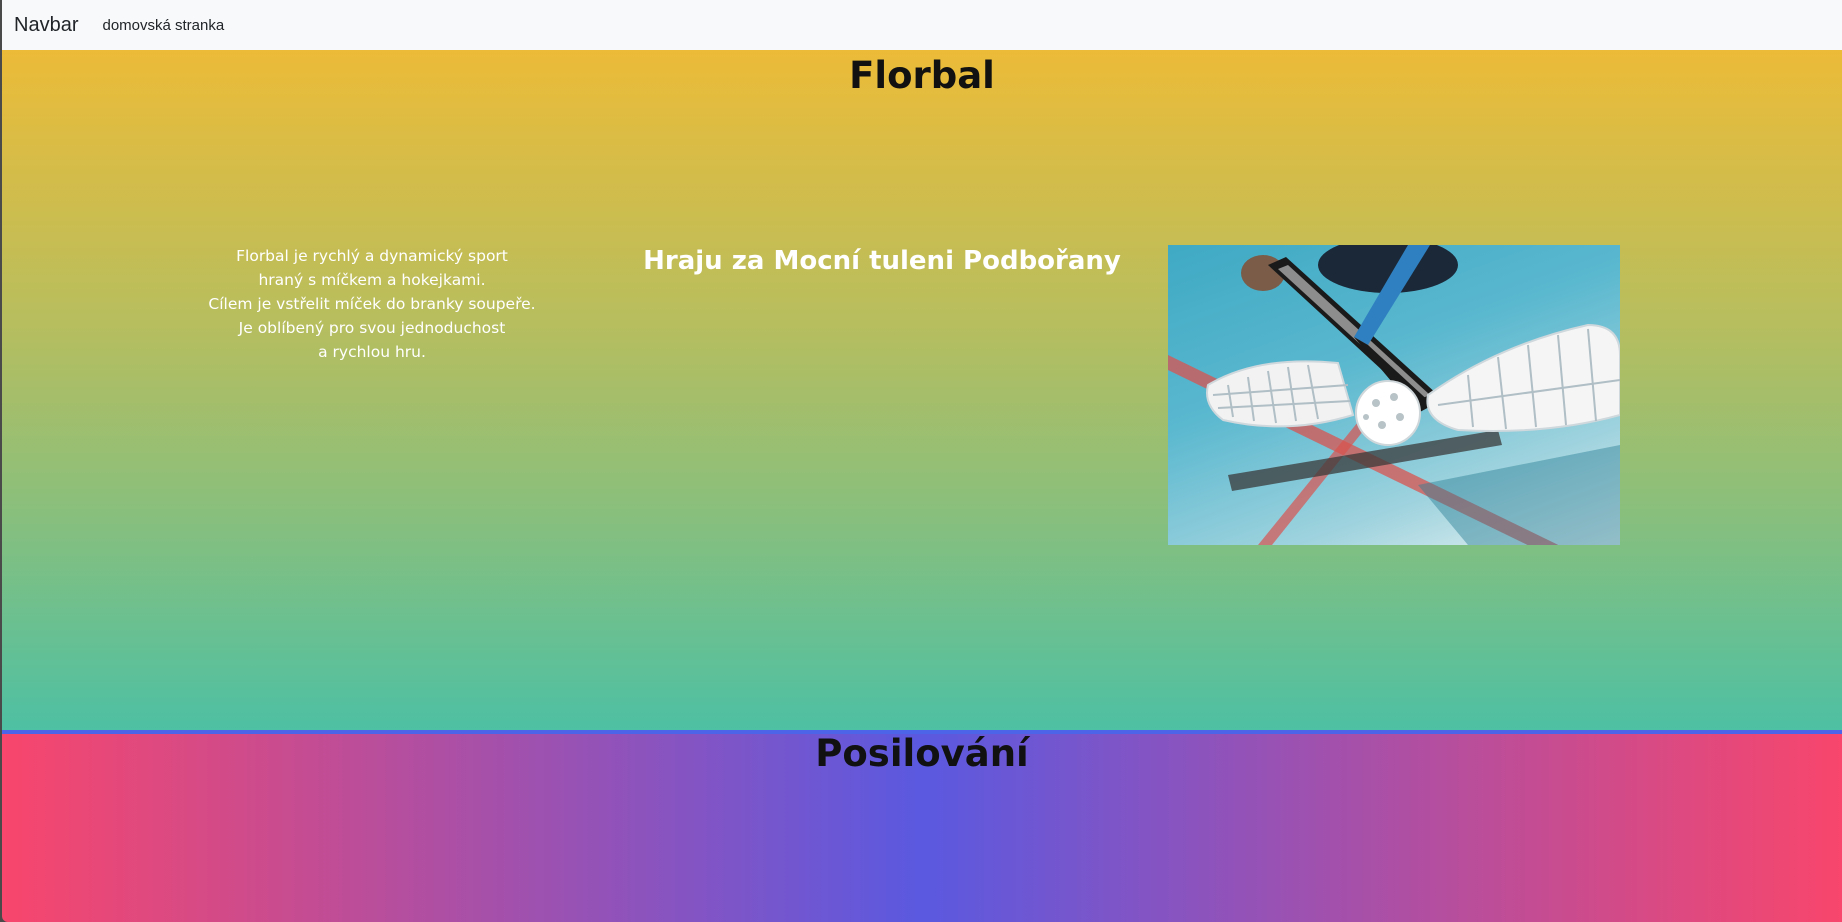 Image resolution: width=1842 pixels, height=922 pixels. What do you see at coordinates (372, 352) in the screenshot?
I see `description-line: a rychlou hru.` at bounding box center [372, 352].